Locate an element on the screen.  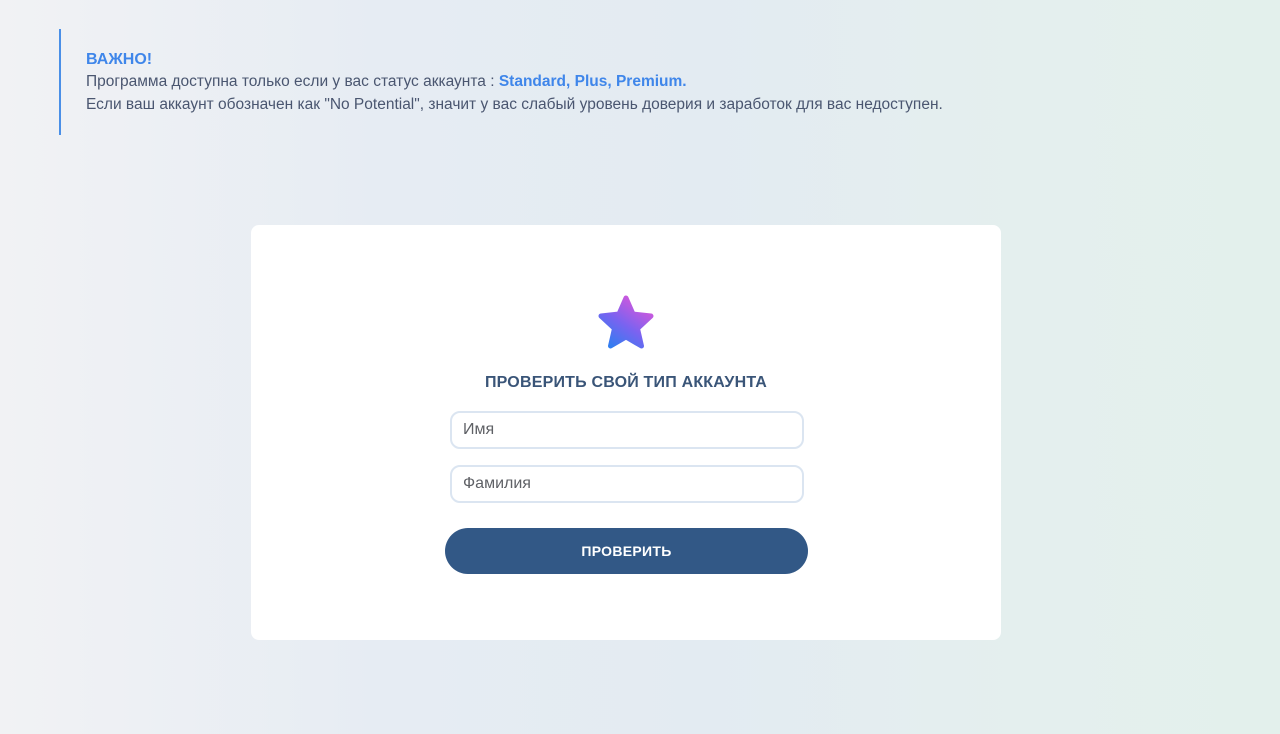
gradient-star-icon is located at coordinates (626, 322).